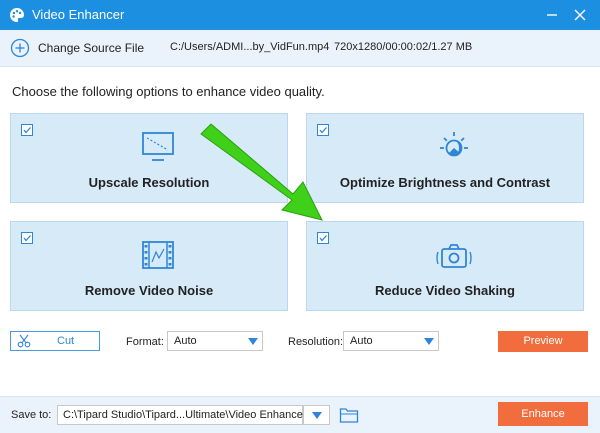  I want to click on resolution-value: Auto, so click(361, 341).